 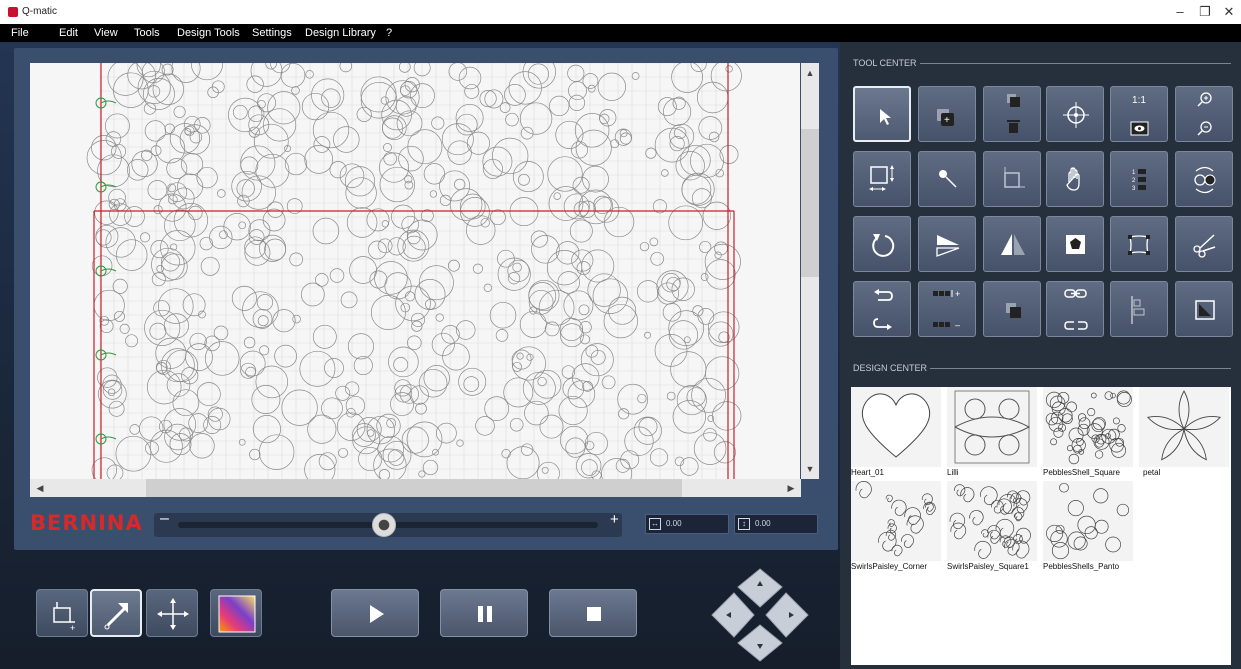 What do you see at coordinates (655, 524) in the screenshot?
I see `width-arrows-icon: ↔` at bounding box center [655, 524].